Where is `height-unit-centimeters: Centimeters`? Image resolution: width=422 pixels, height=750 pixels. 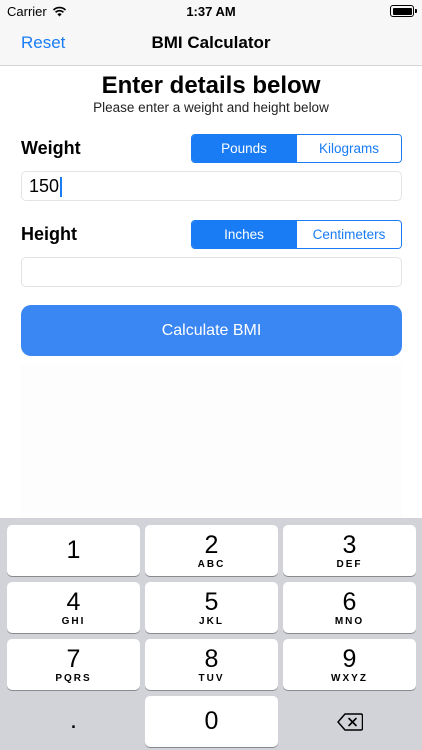
height-unit-centimeters: Centimeters is located at coordinates (348, 234).